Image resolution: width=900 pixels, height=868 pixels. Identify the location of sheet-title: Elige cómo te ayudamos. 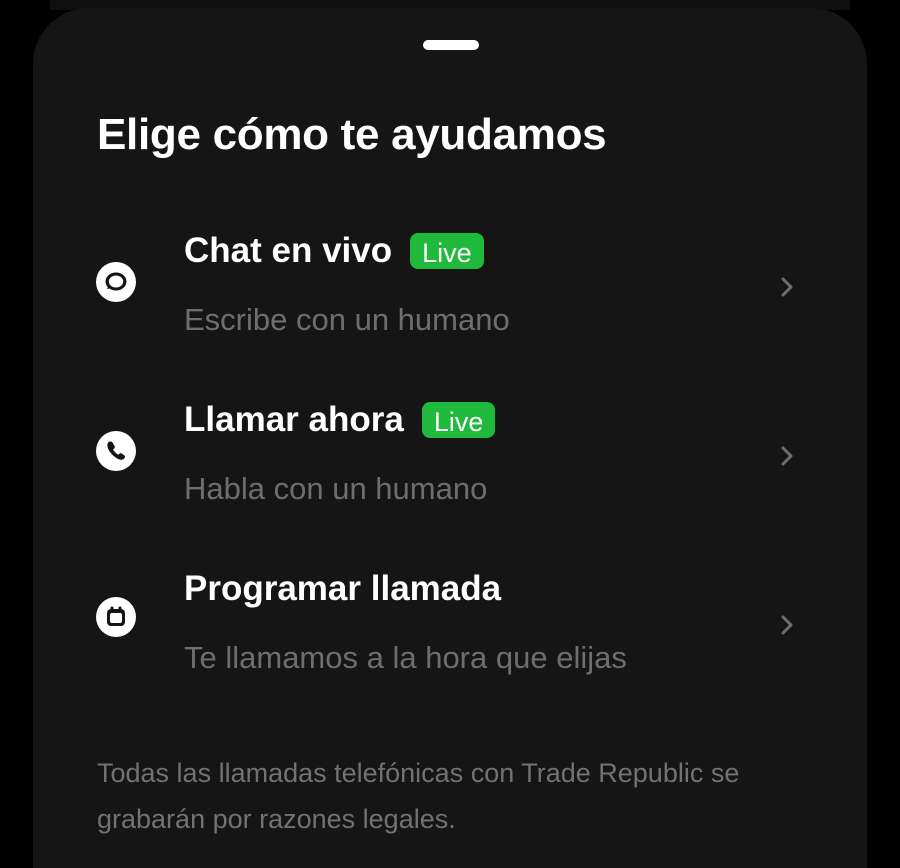
(352, 134).